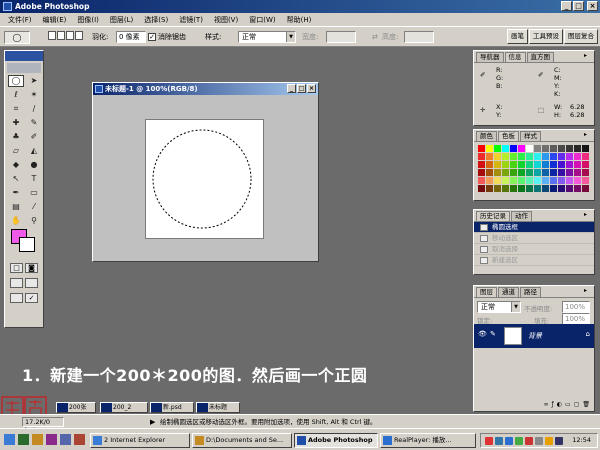  Describe the element at coordinates (16, 179) in the screenshot. I see `path-selection-tool-icon: ↖` at that location.